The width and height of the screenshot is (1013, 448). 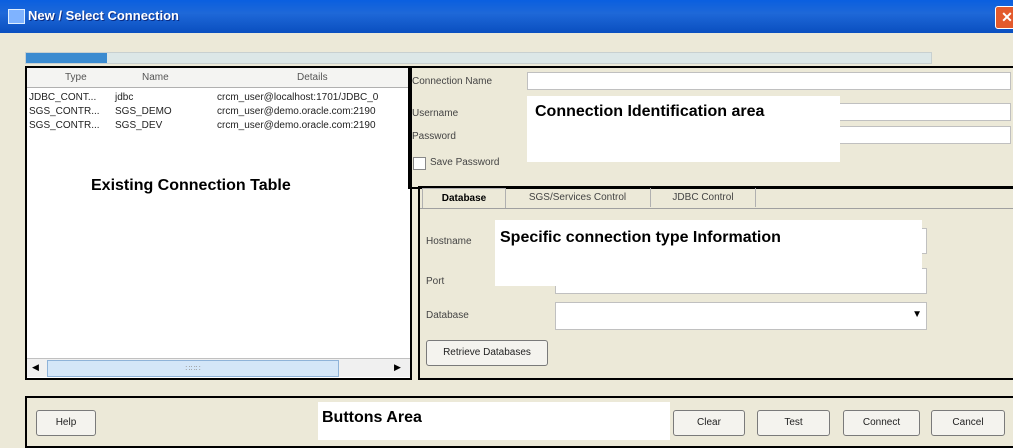 What do you see at coordinates (397, 367) in the screenshot?
I see `scroll-right-icon: ▶` at bounding box center [397, 367].